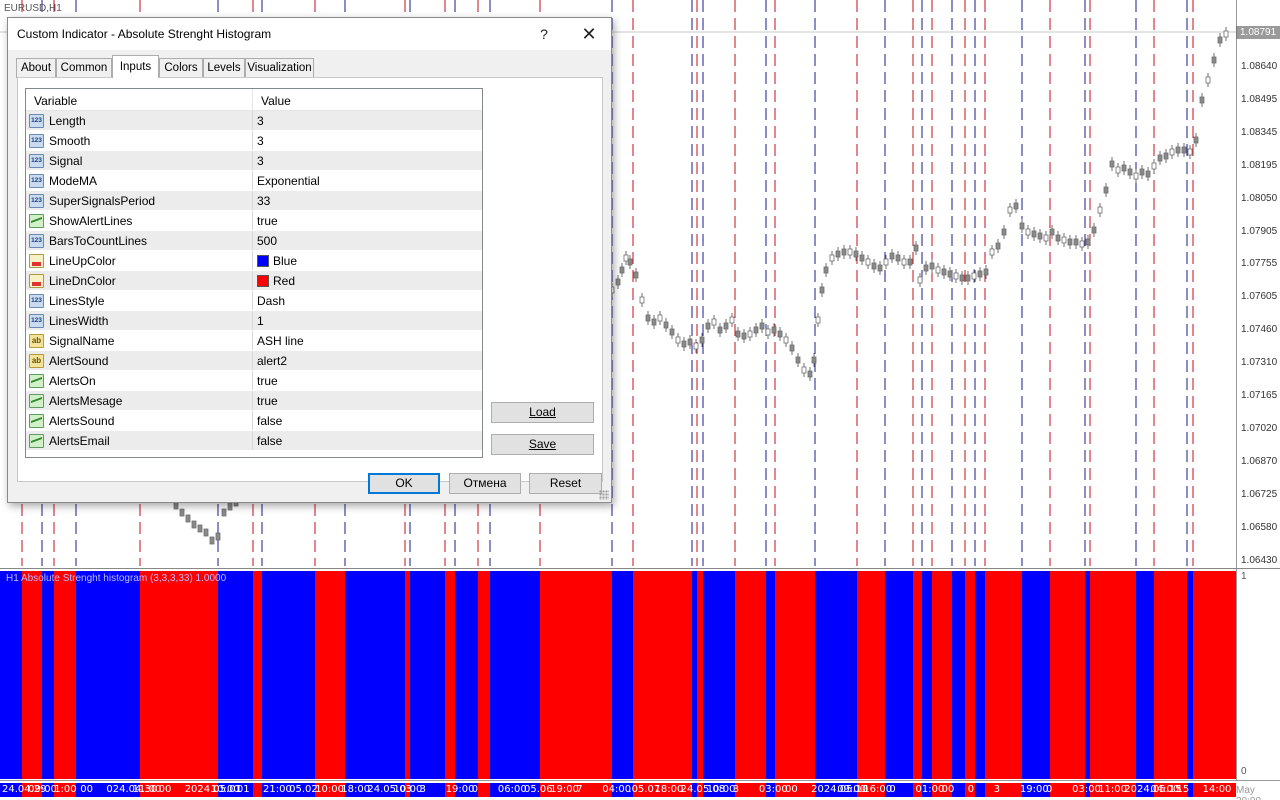 The height and width of the screenshot is (800, 1280). I want to click on param-value-cell: 33, so click(261, 200).